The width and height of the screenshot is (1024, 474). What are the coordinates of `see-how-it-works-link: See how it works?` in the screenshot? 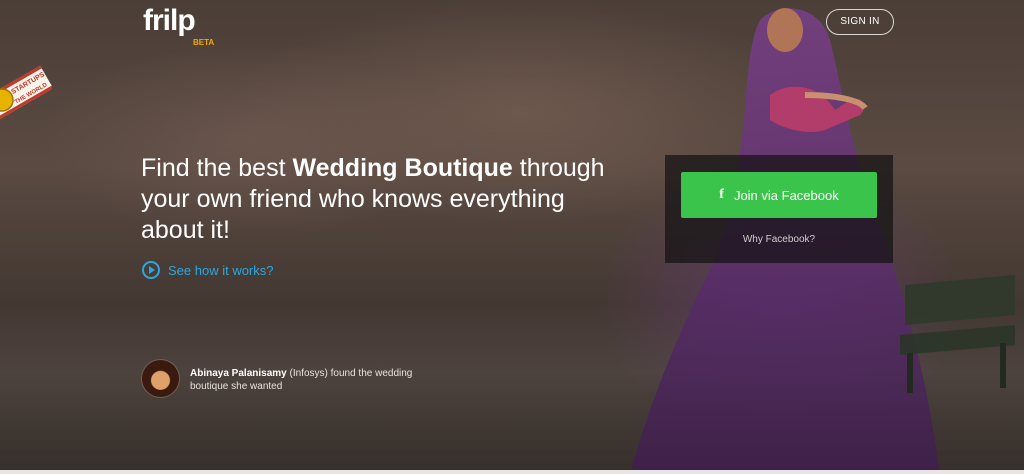 It's located at (208, 270).